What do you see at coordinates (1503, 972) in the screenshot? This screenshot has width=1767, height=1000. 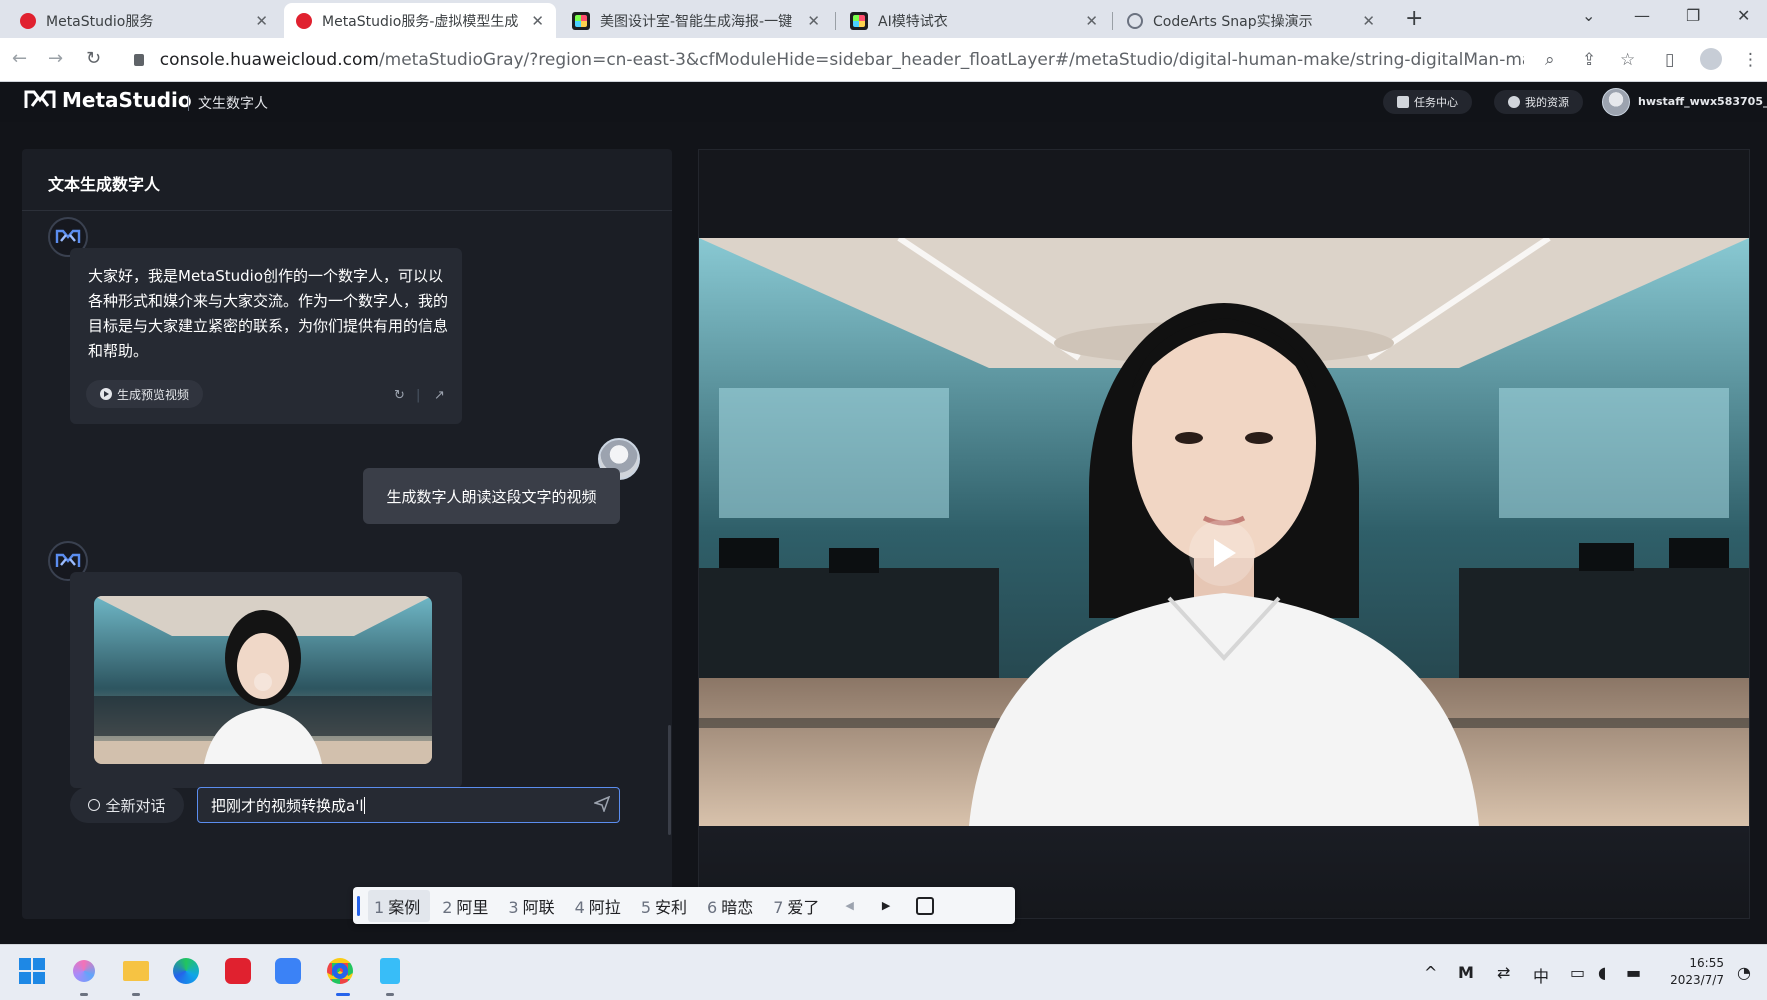 I see `transfer-icon: ⇄` at bounding box center [1503, 972].